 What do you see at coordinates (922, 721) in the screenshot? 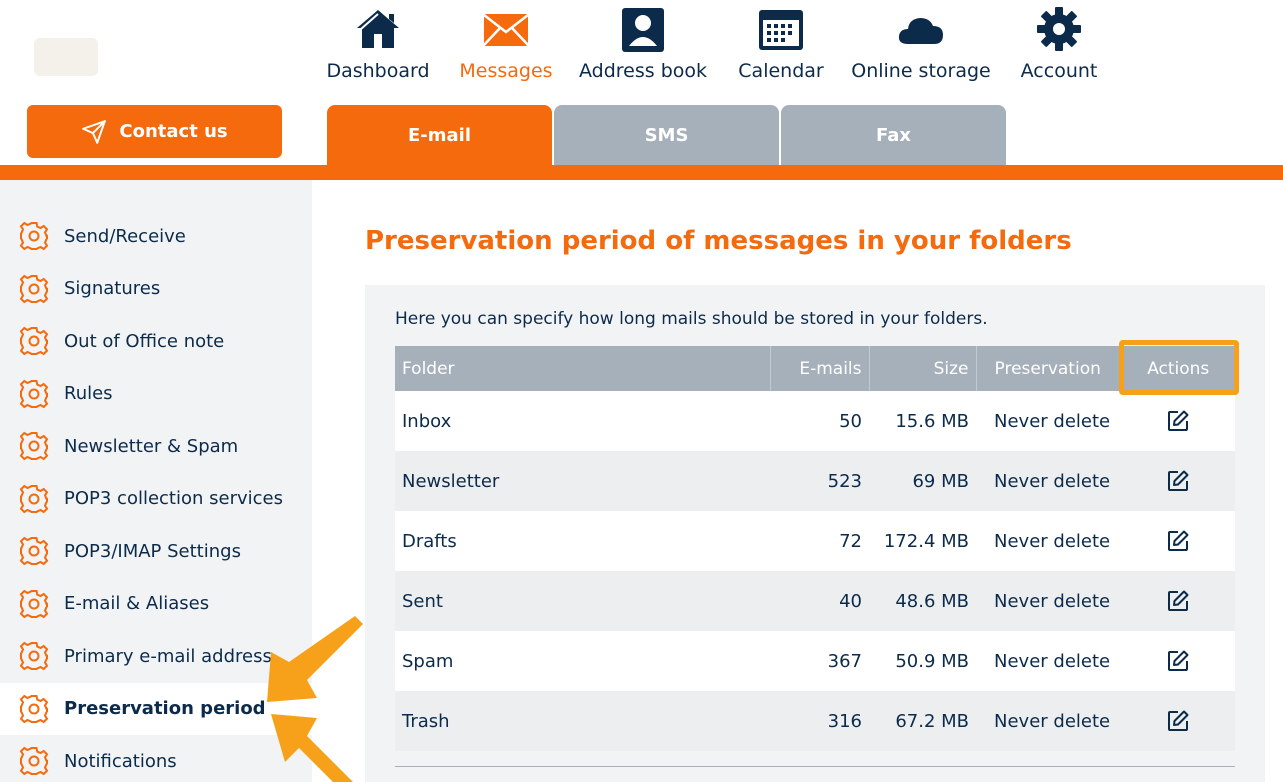
I see `cell-size: 67.2 MB` at bounding box center [922, 721].